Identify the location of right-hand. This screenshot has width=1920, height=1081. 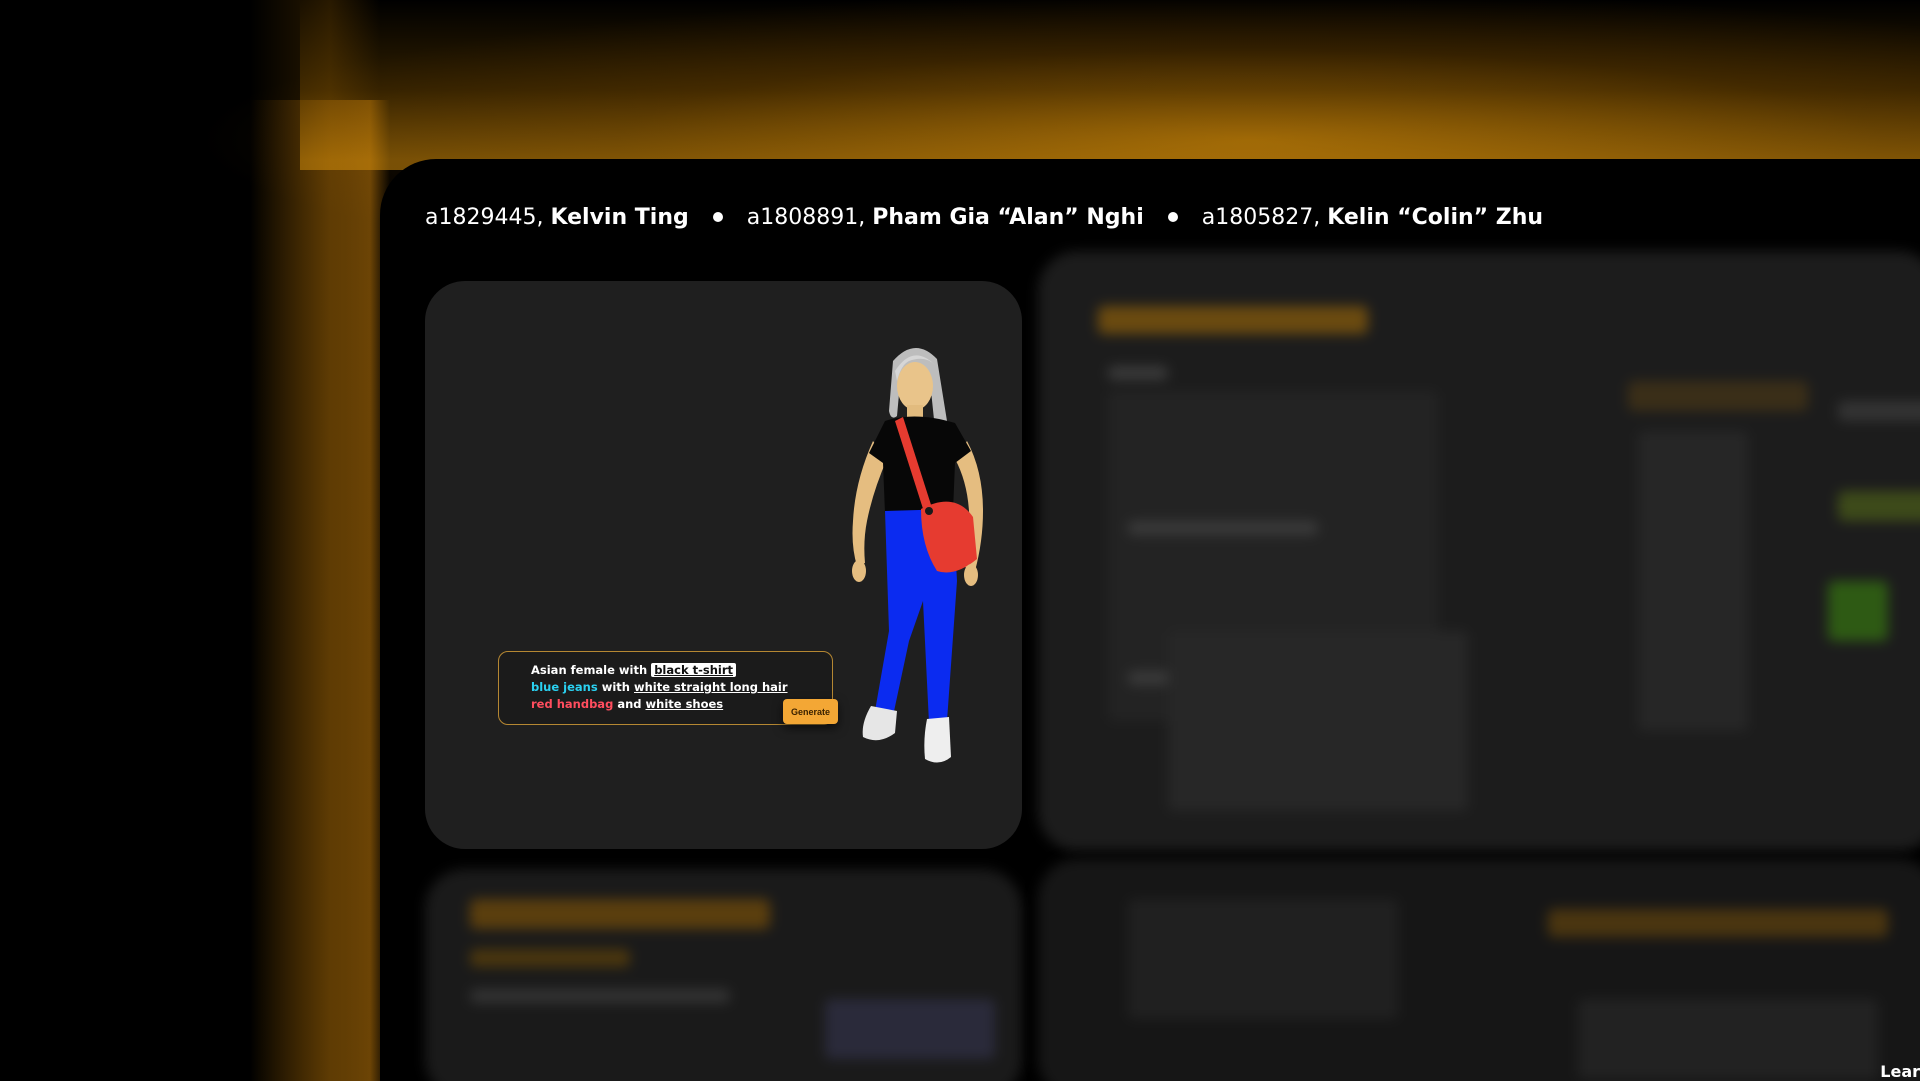
(971, 575).